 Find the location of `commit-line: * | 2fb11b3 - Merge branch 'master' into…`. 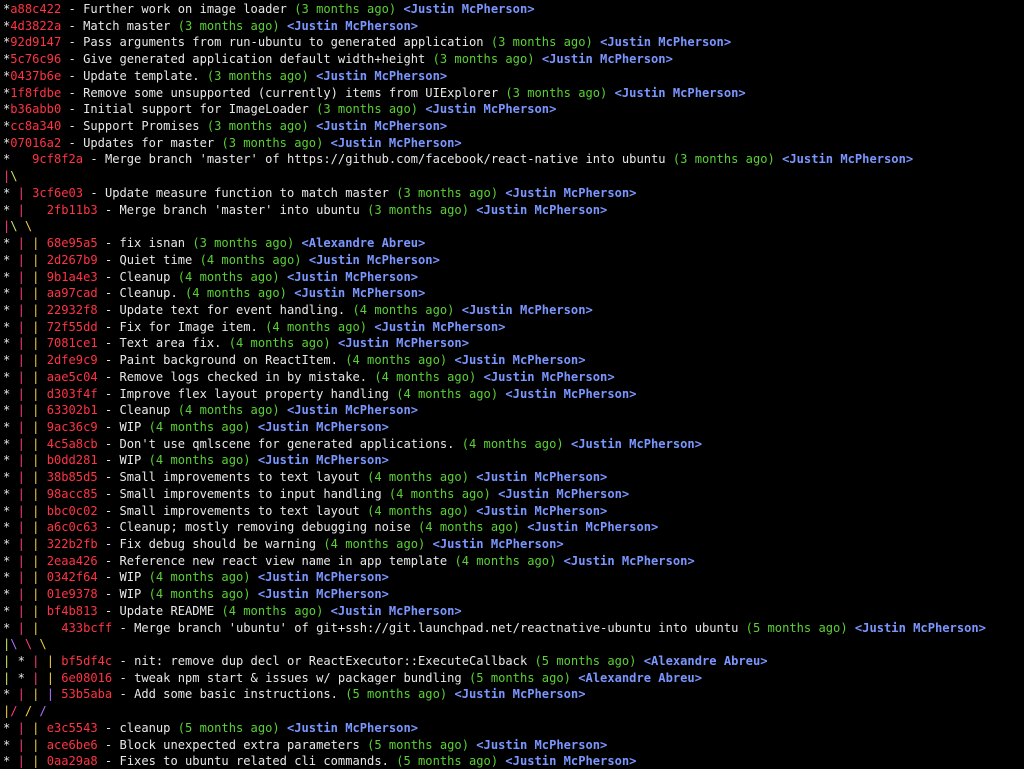

commit-line: * | 2fb11b3 - Merge branch 'master' into… is located at coordinates (305, 209).